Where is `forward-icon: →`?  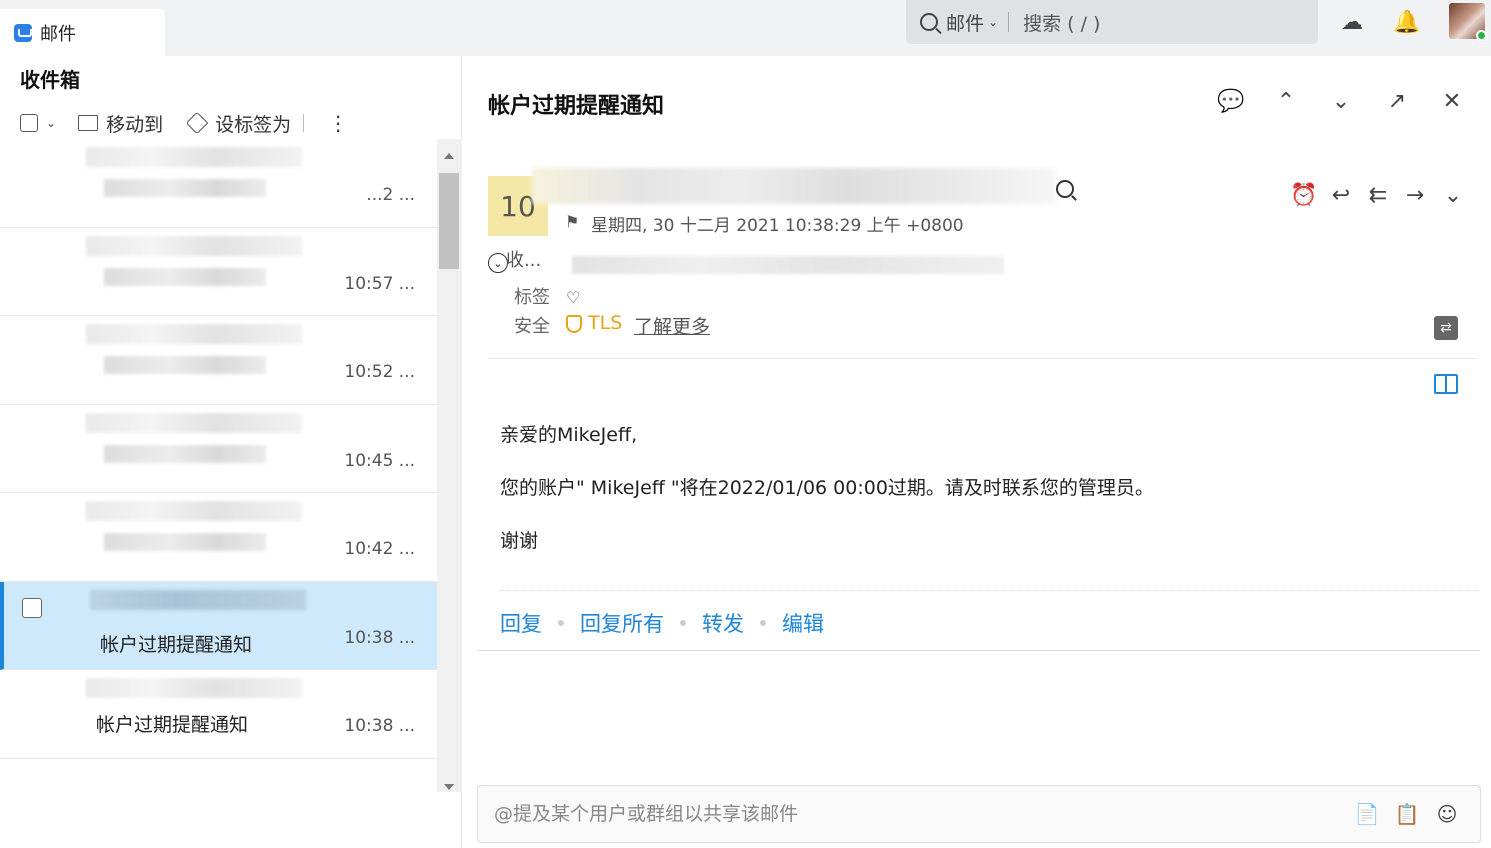 forward-icon: → is located at coordinates (1415, 195).